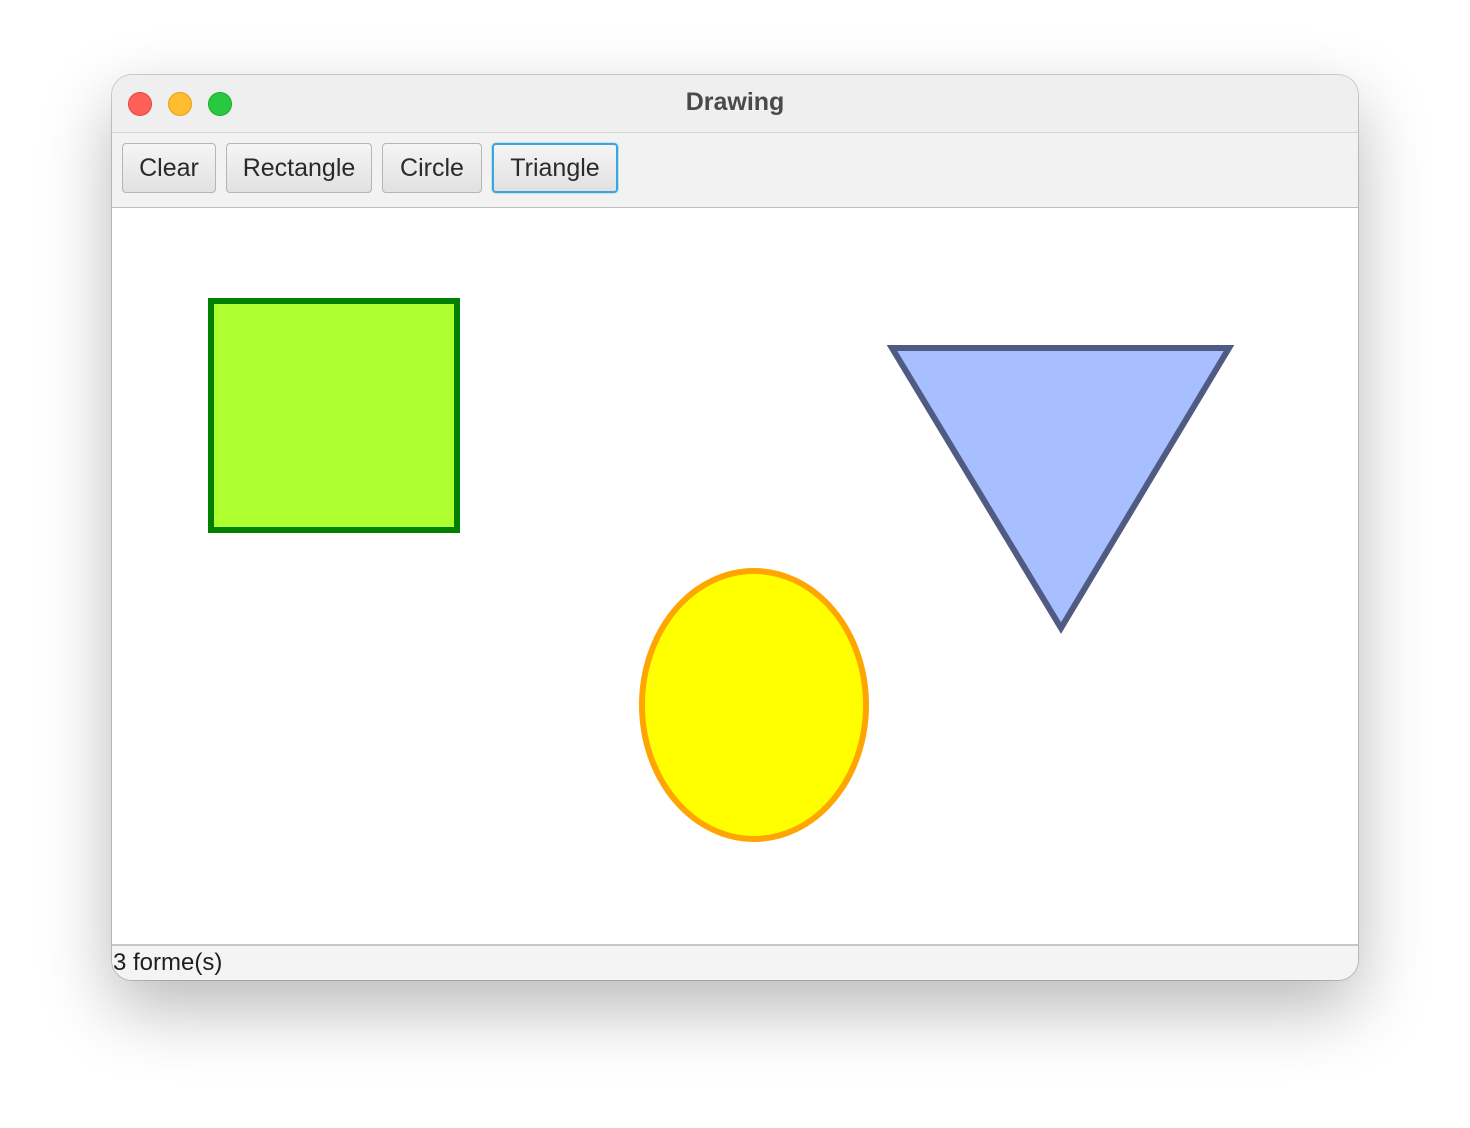 The width and height of the screenshot is (1470, 1128). I want to click on clear-button: Clear, so click(169, 168).